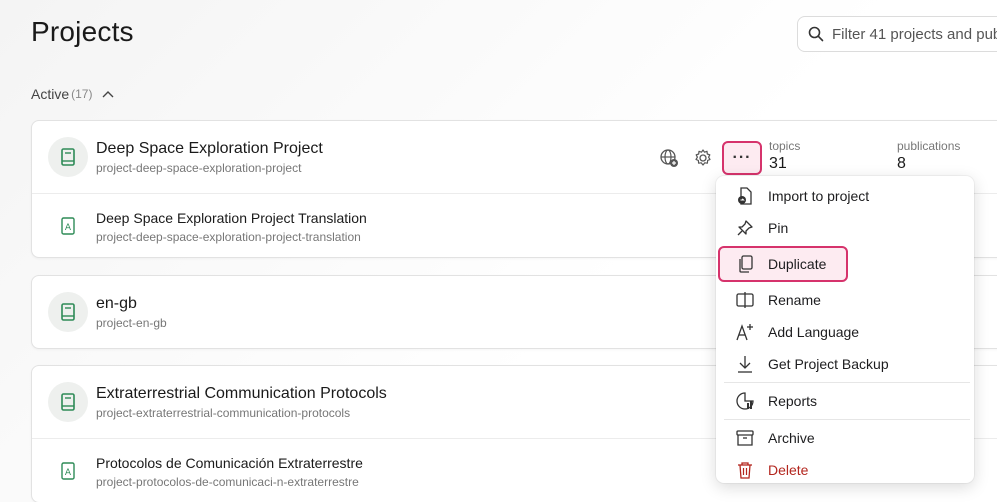 The width and height of the screenshot is (997, 502). I want to click on menu-item-archive: Archive, so click(845, 438).